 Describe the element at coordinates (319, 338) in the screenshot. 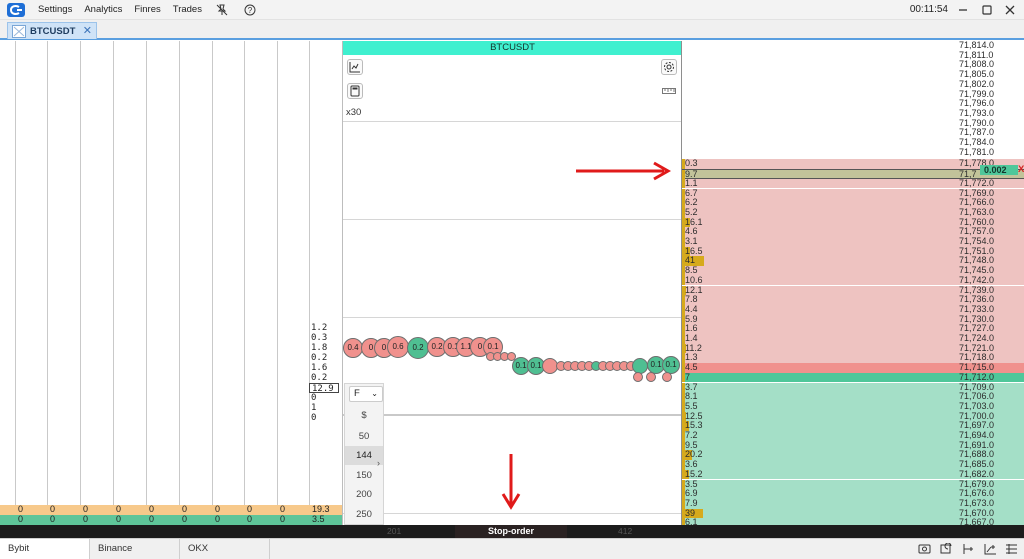

I see `volume-value: 0.3` at that location.